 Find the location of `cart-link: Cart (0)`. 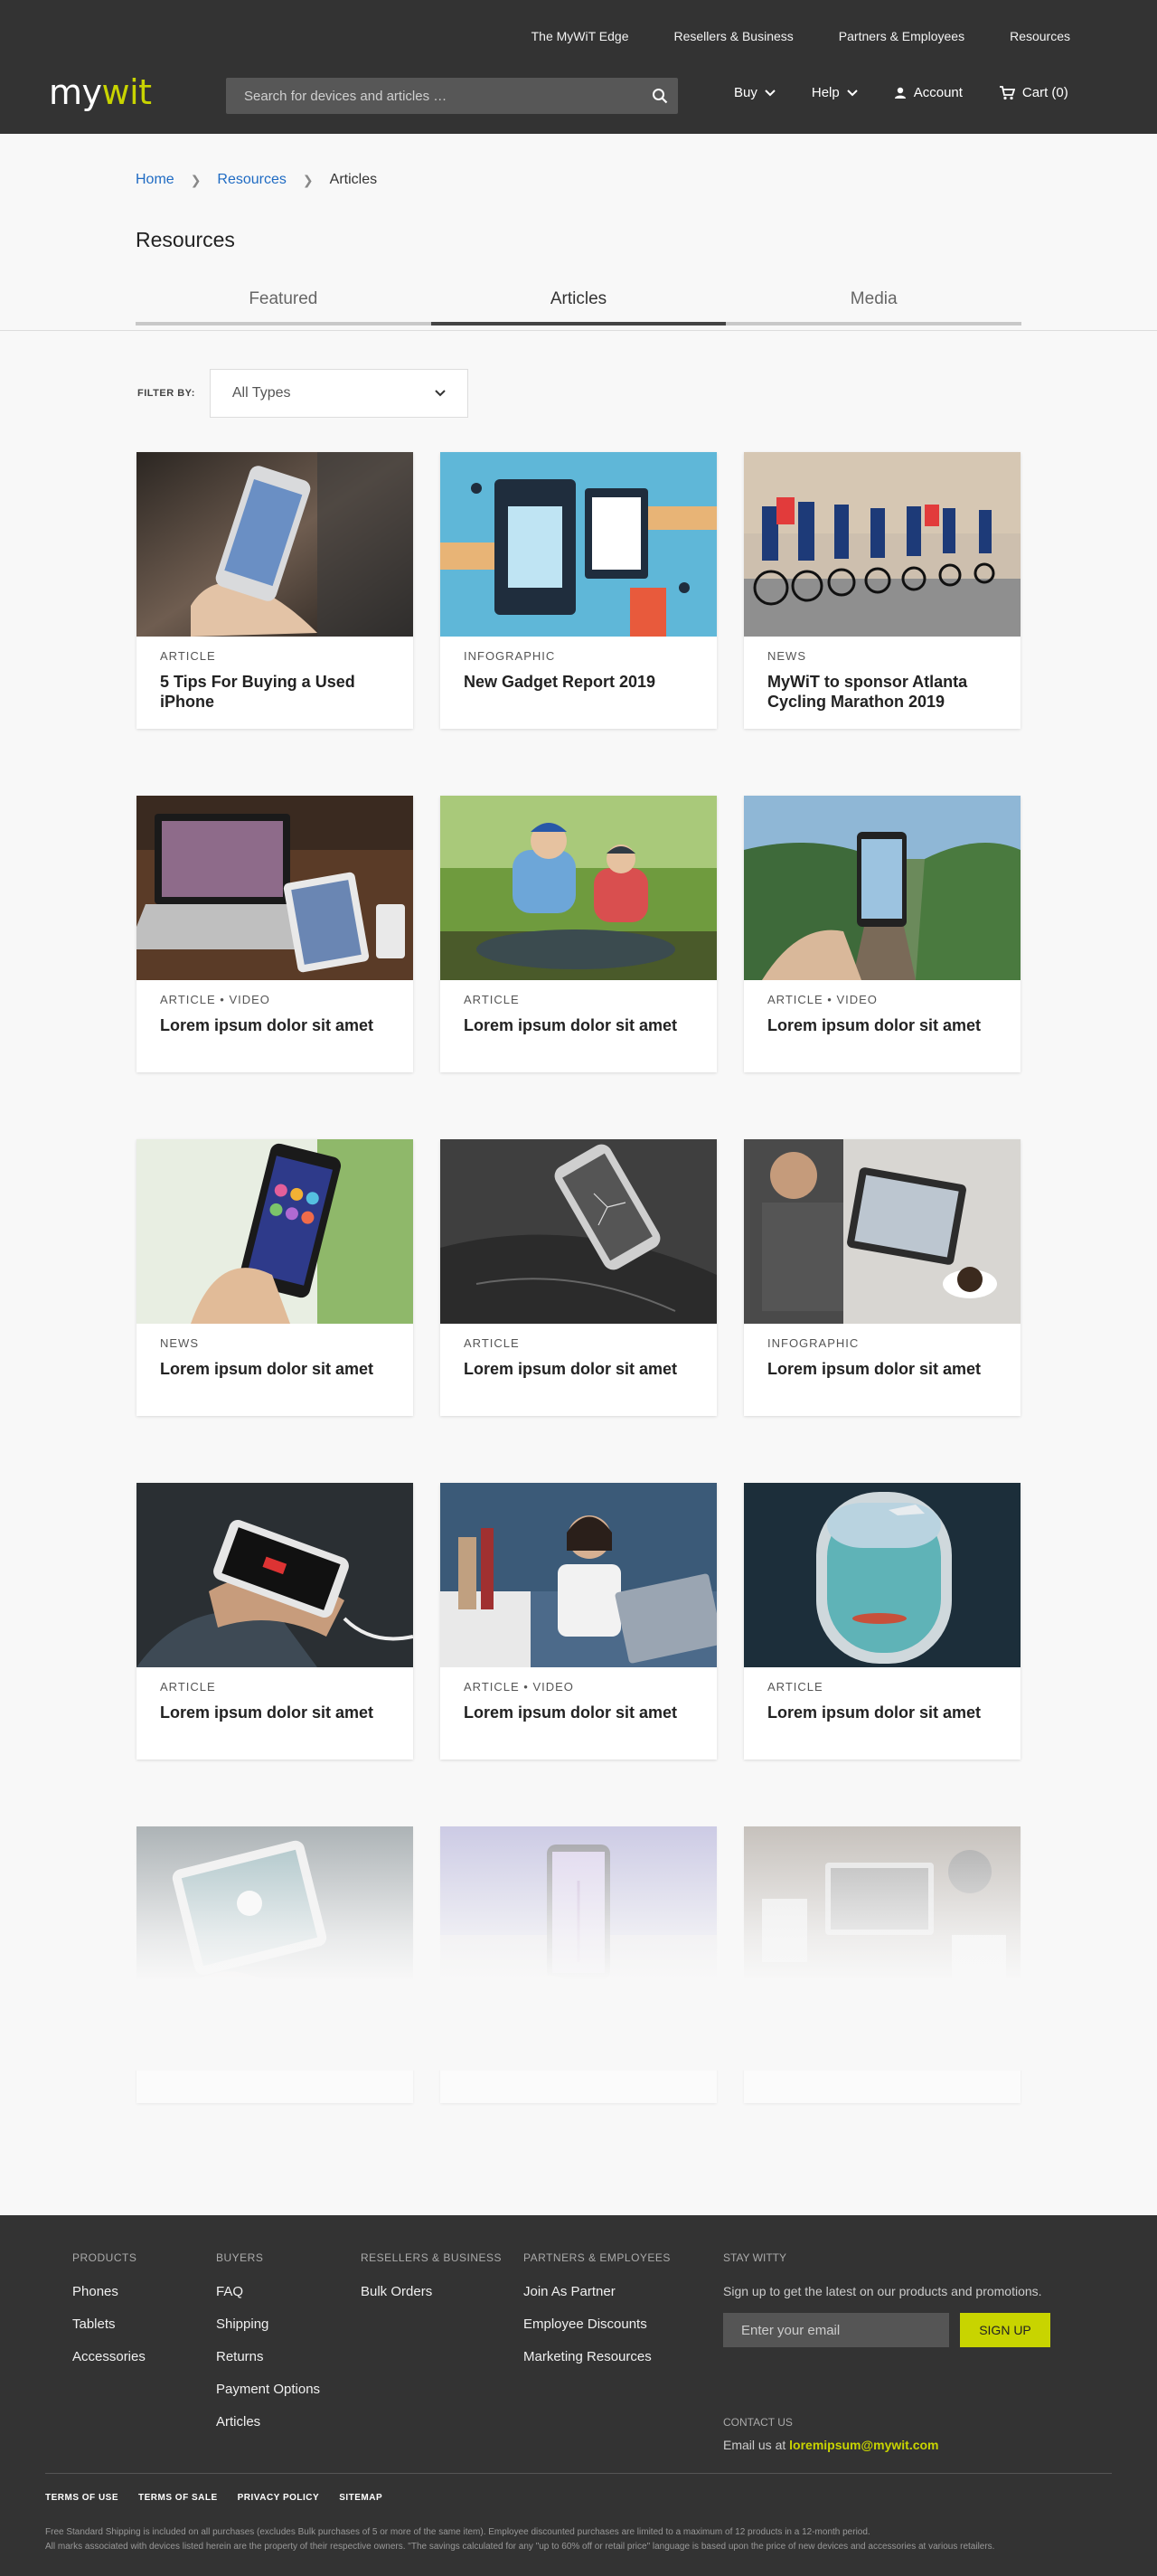

cart-link: Cart (0) is located at coordinates (1033, 92).